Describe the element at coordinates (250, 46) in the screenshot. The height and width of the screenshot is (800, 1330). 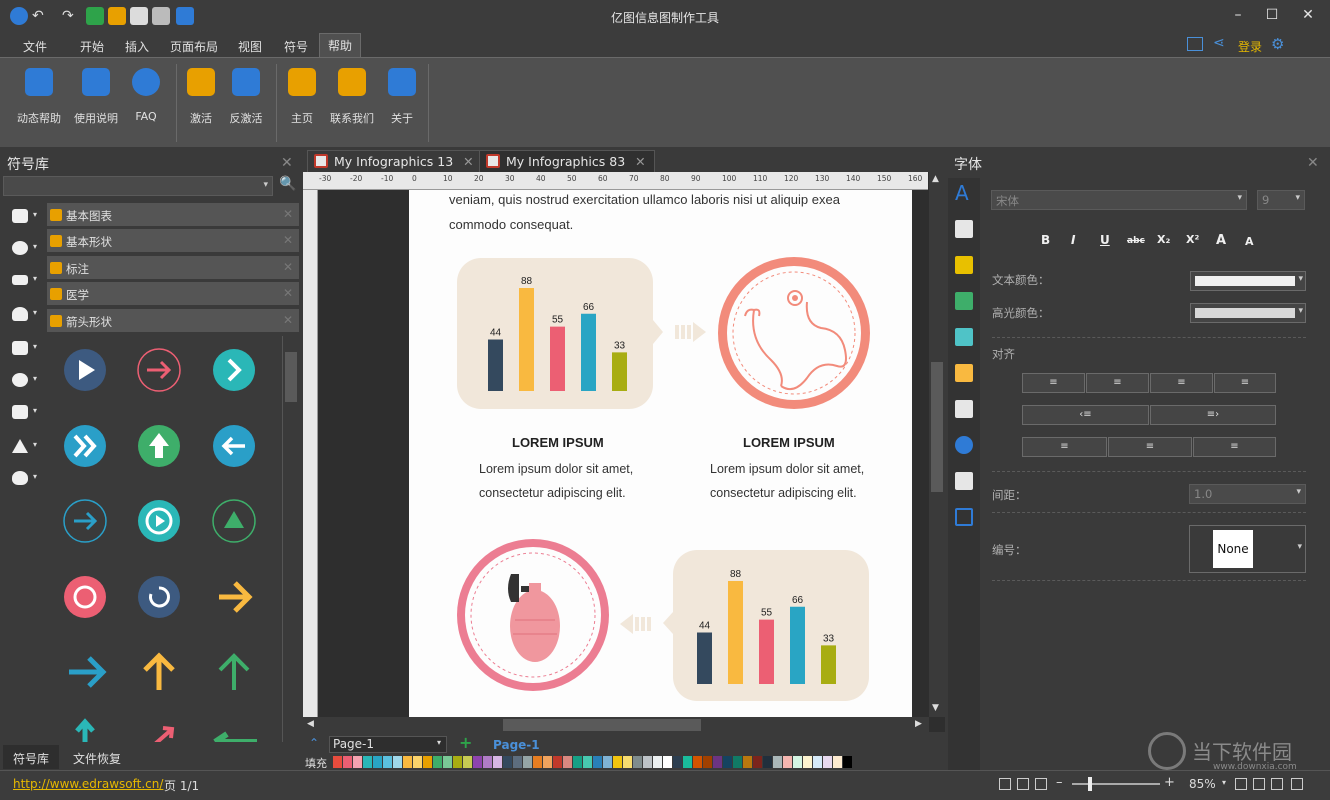
I see `menu-view: 视图` at that location.